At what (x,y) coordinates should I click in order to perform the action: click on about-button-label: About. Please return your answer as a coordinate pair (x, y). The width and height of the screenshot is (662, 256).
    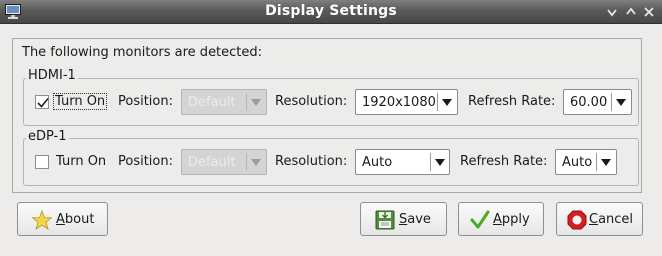
    Looking at the image, I should click on (75, 219).